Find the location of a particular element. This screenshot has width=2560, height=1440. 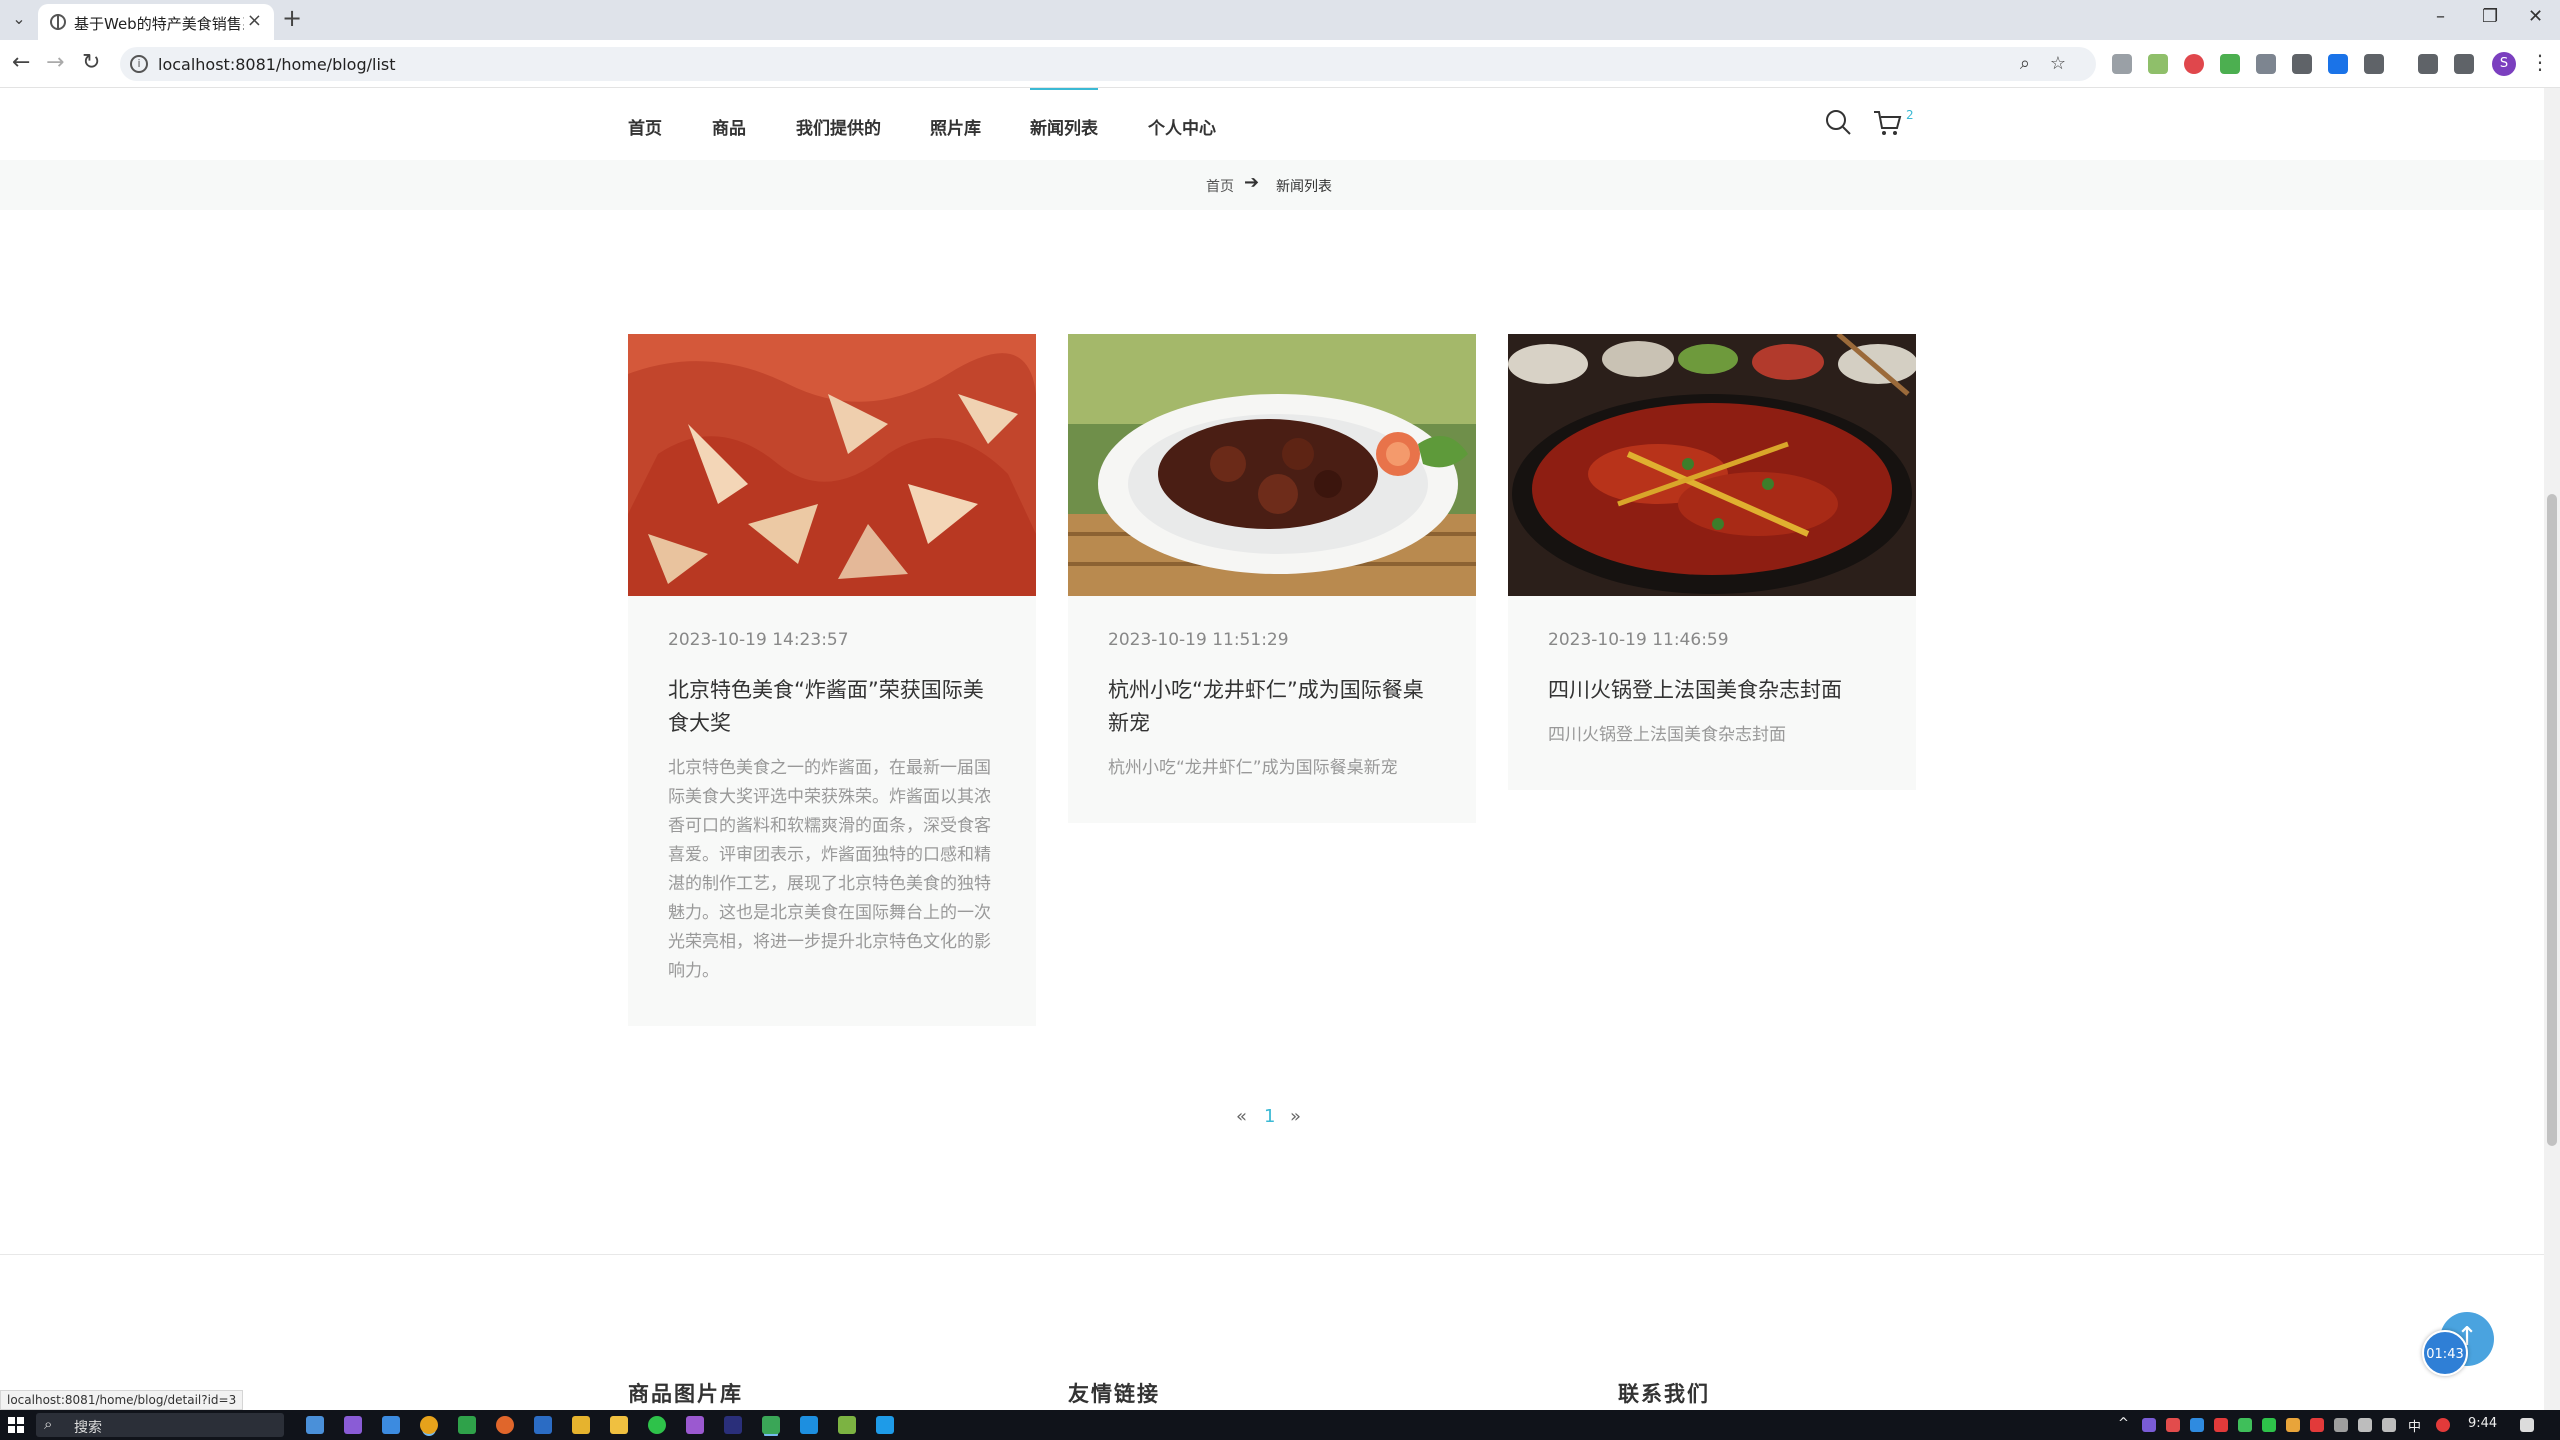

browser-menu-icon: ⋮ is located at coordinates (2540, 62).